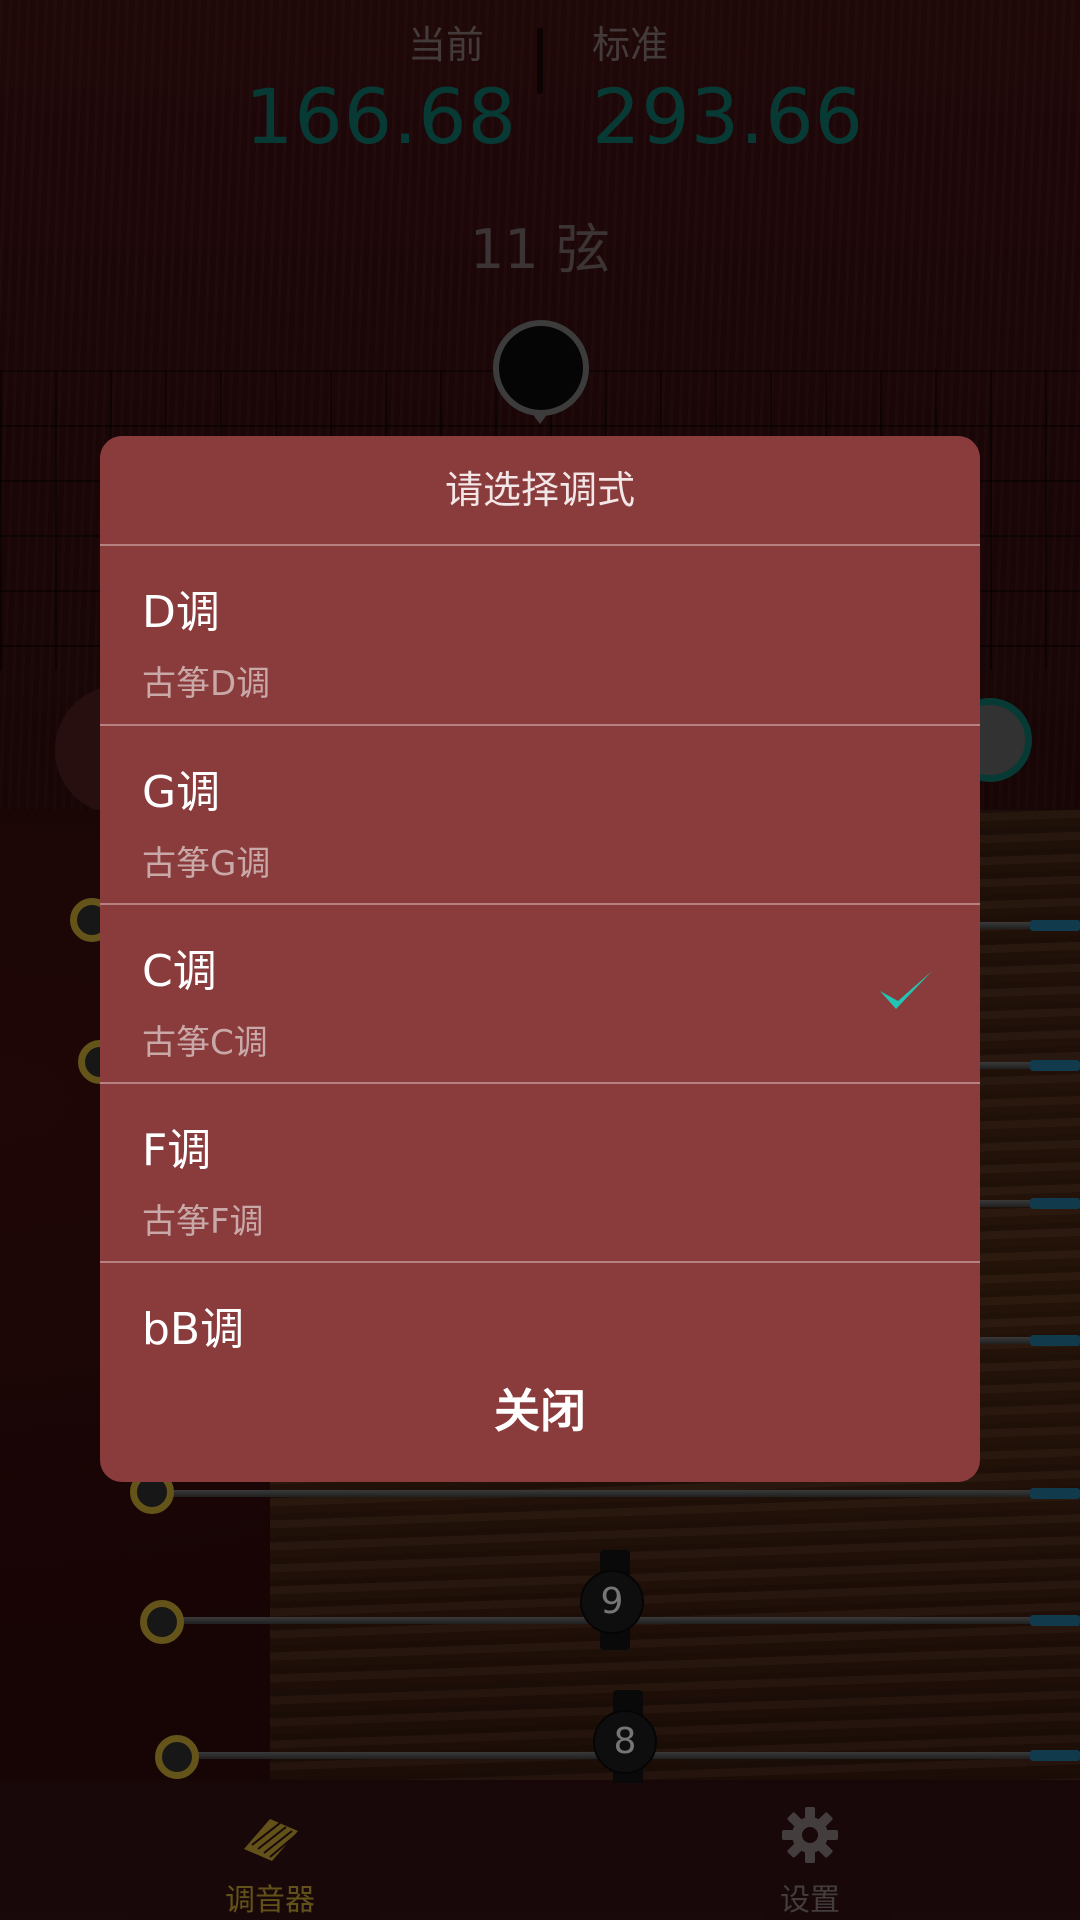 Image resolution: width=1080 pixels, height=1920 pixels. Describe the element at coordinates (539, 490) in the screenshot. I see `dialog-title: 请选择调式` at that location.